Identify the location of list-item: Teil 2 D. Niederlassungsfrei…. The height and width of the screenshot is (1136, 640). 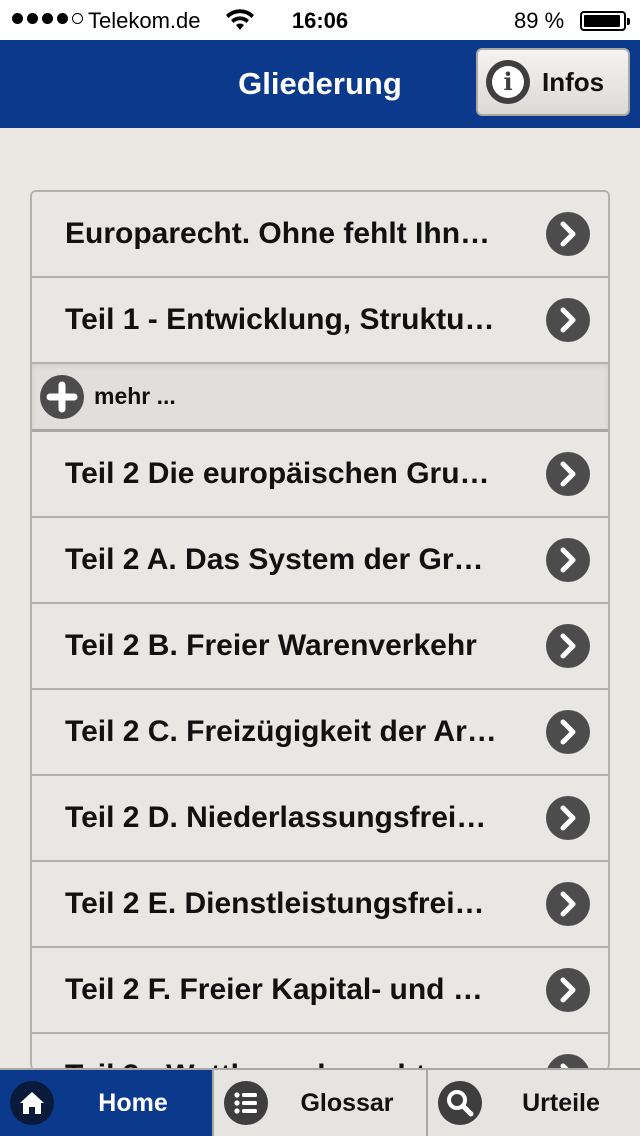
(320, 819).